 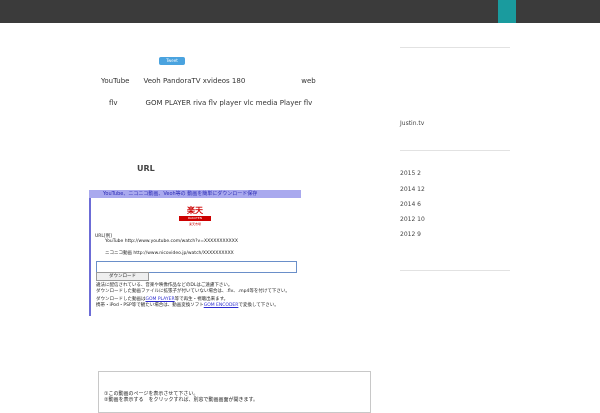 I want to click on tweet-button: Tweet, so click(x=172, y=61).